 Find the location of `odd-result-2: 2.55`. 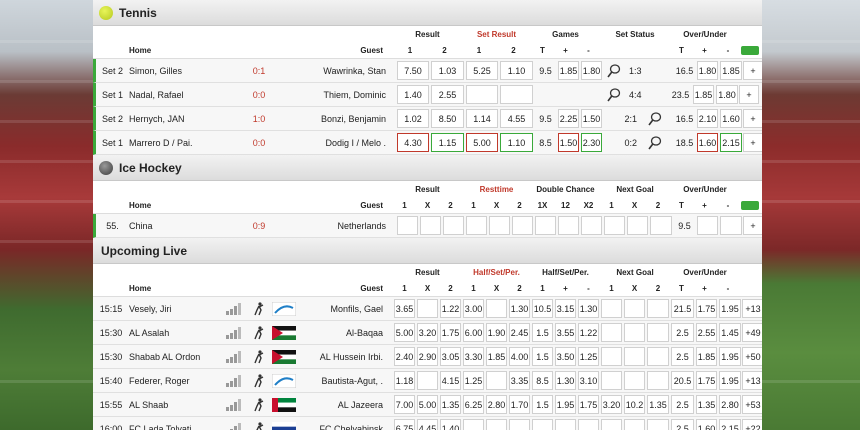

odd-result-2: 2.55 is located at coordinates (447, 94).